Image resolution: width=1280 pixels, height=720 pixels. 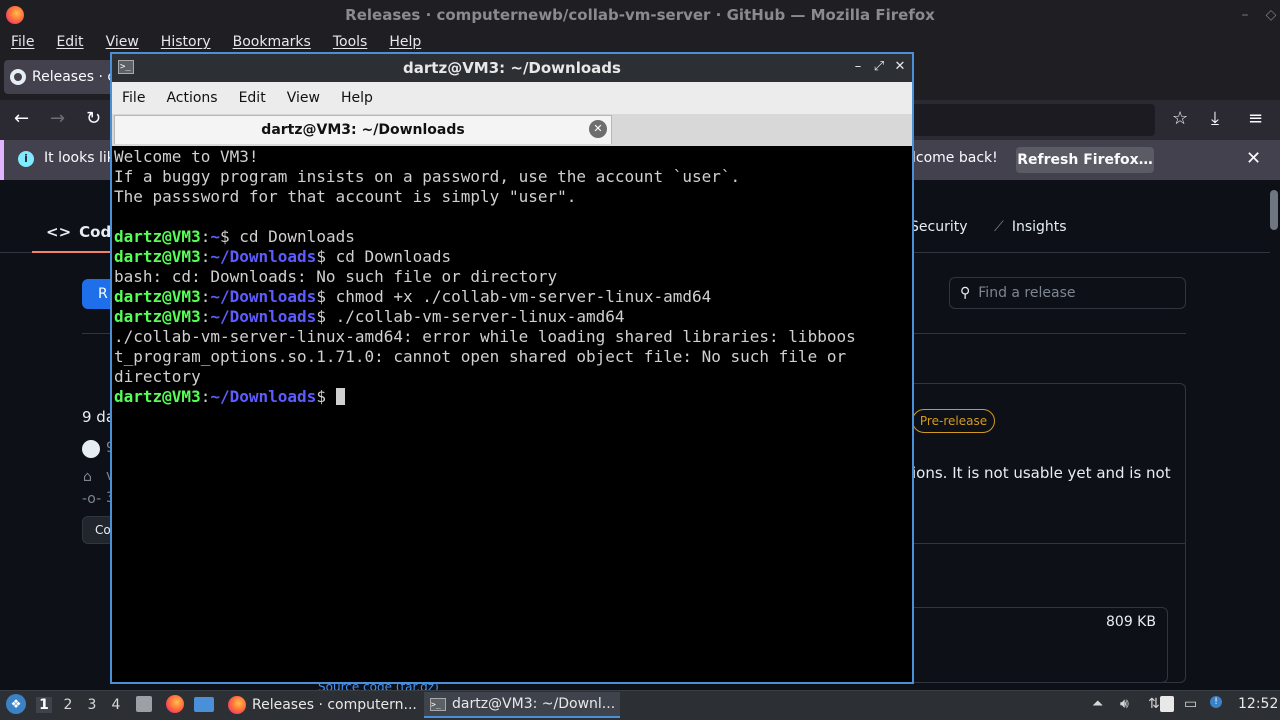 What do you see at coordinates (1190, 704) in the screenshot?
I see `monitor-icon: ▭` at bounding box center [1190, 704].